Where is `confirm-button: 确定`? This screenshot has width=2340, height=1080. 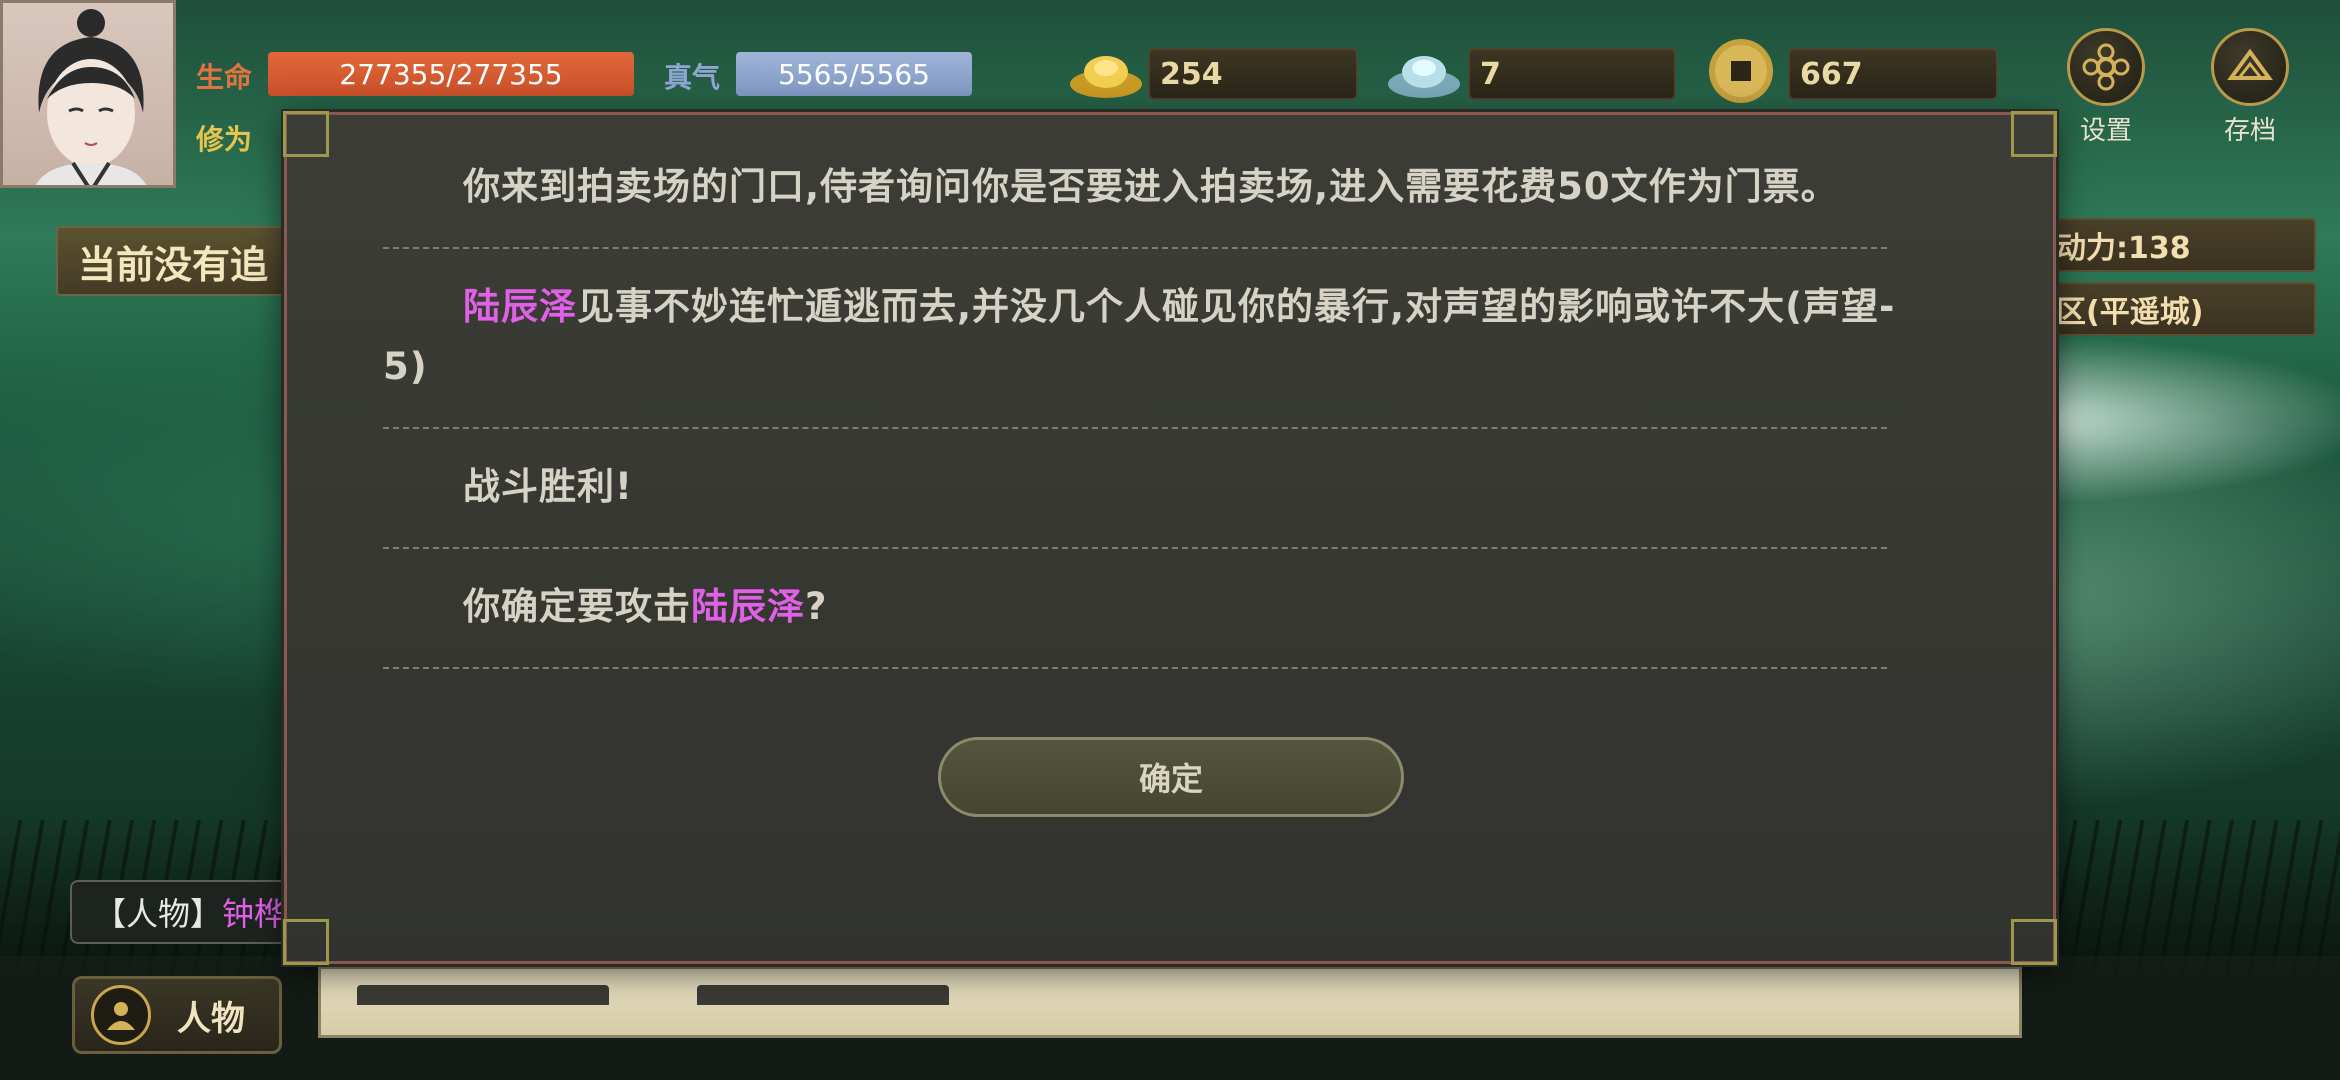
confirm-button: 确定 is located at coordinates (1171, 777).